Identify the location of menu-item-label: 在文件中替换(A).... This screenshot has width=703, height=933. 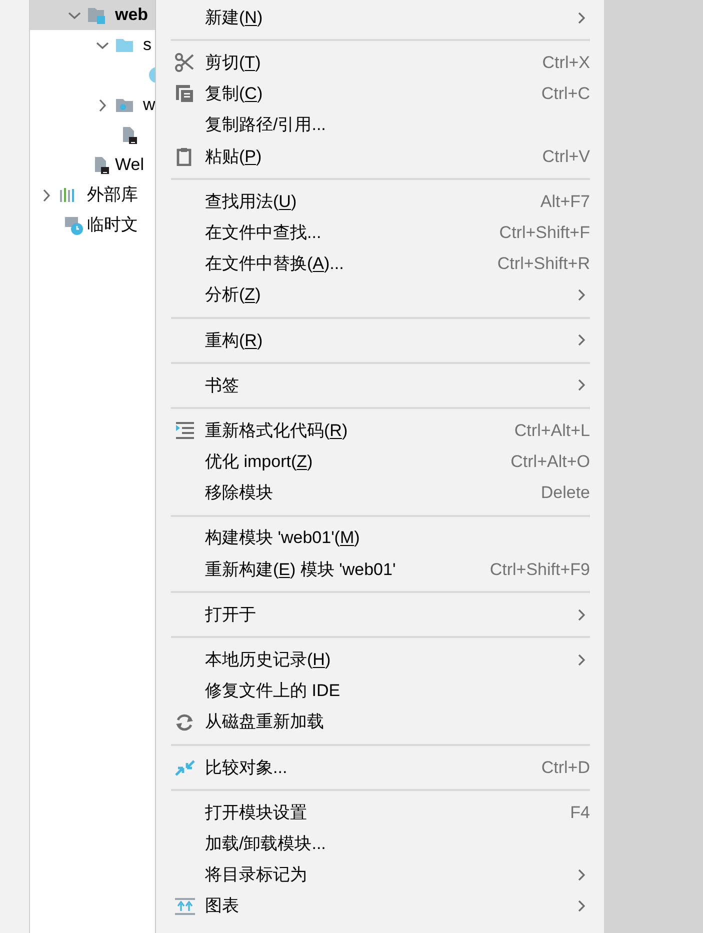
(274, 264).